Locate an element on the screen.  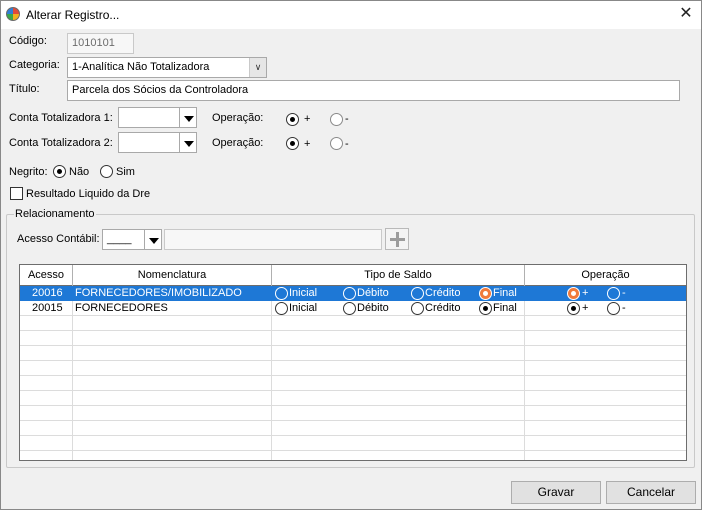
cancelar-button: Cancelar is located at coordinates (651, 492).